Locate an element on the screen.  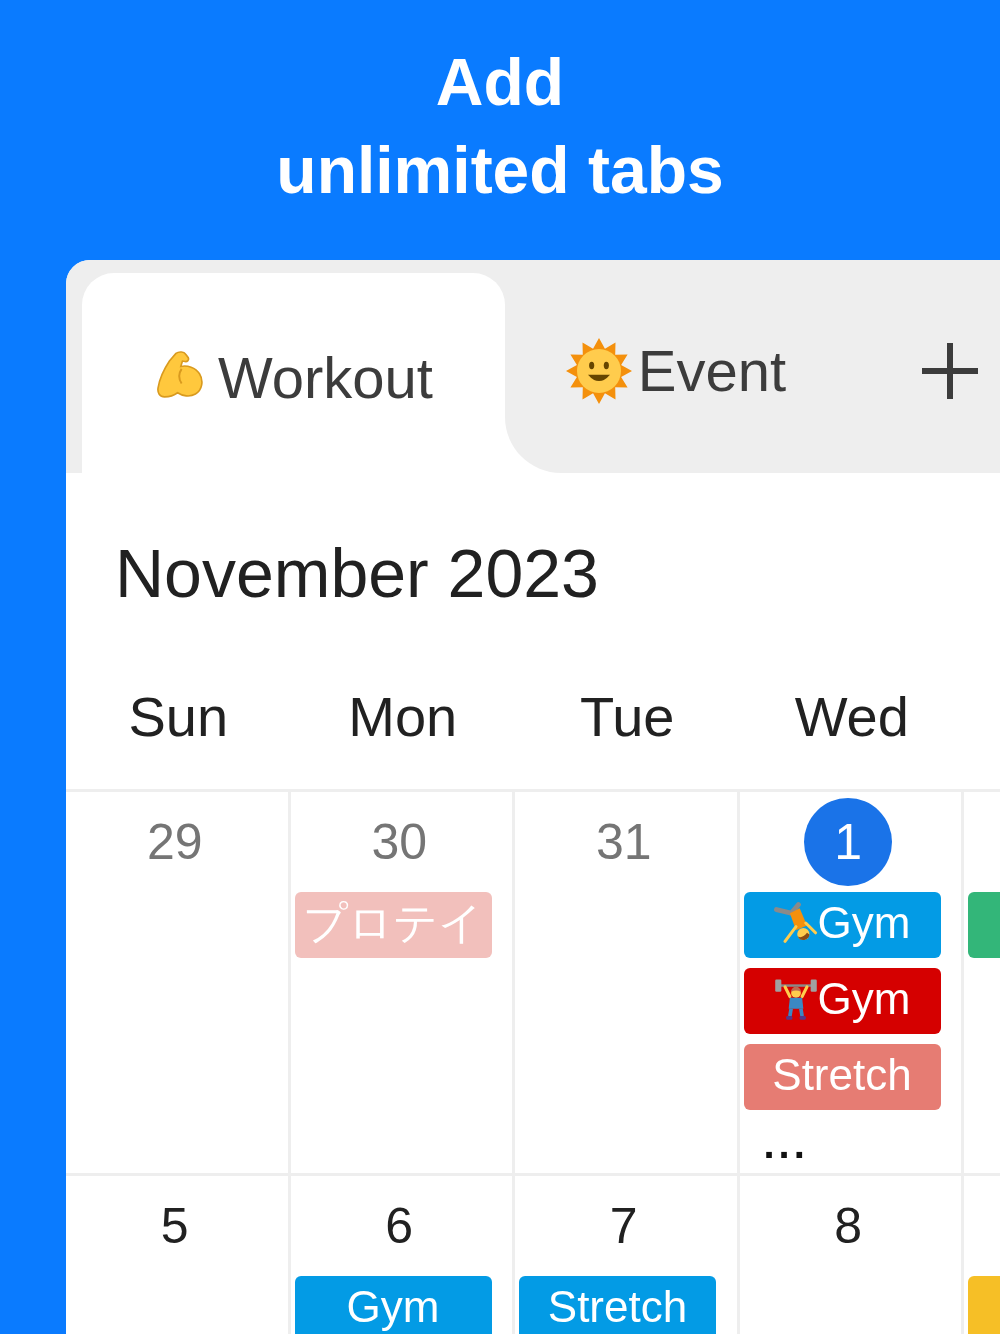
day-cell: 30 プロテイ is located at coordinates (402, 982).